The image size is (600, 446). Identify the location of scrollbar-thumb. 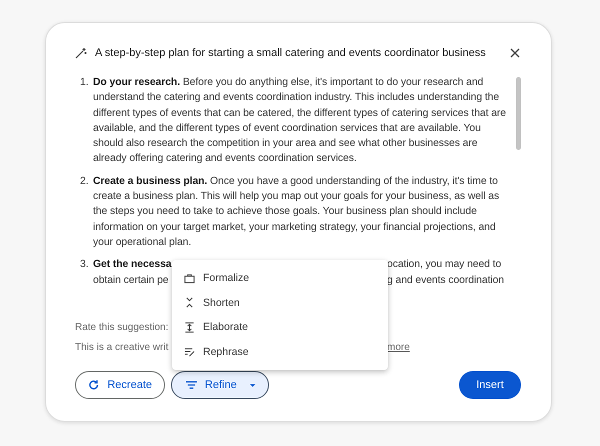
(518, 113).